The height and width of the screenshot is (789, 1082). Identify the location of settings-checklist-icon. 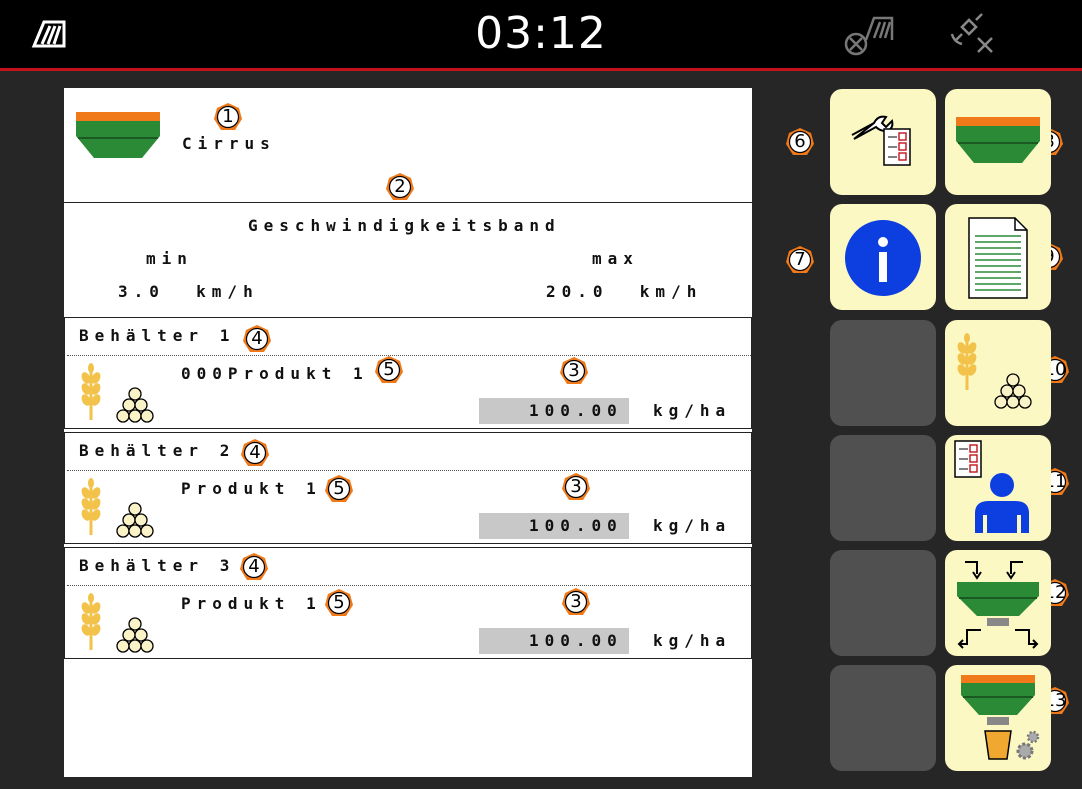
(881, 140).